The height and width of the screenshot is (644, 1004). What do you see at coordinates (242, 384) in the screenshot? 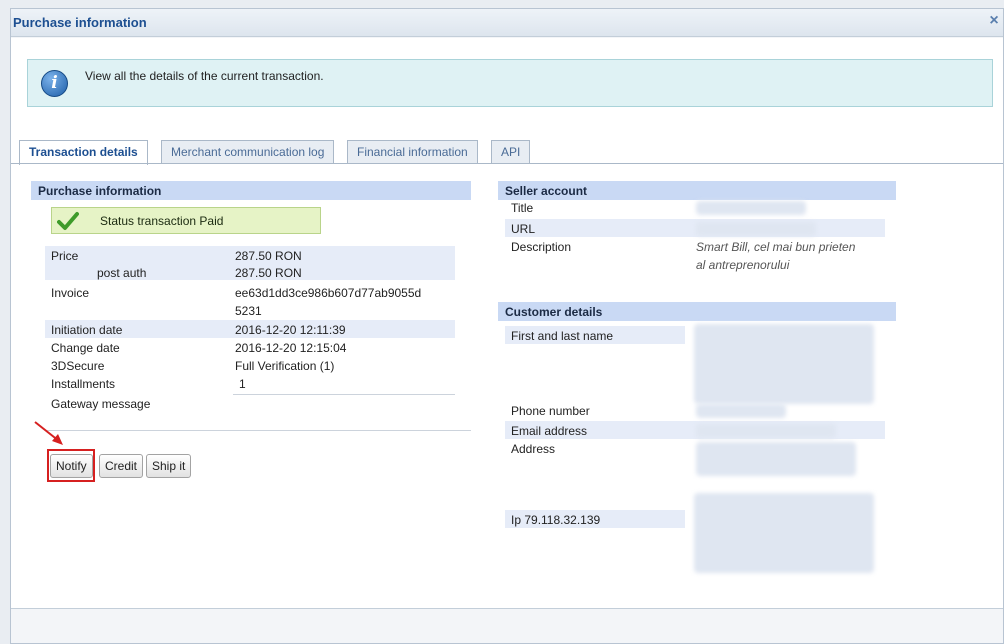
I see `installments-value: 1` at bounding box center [242, 384].